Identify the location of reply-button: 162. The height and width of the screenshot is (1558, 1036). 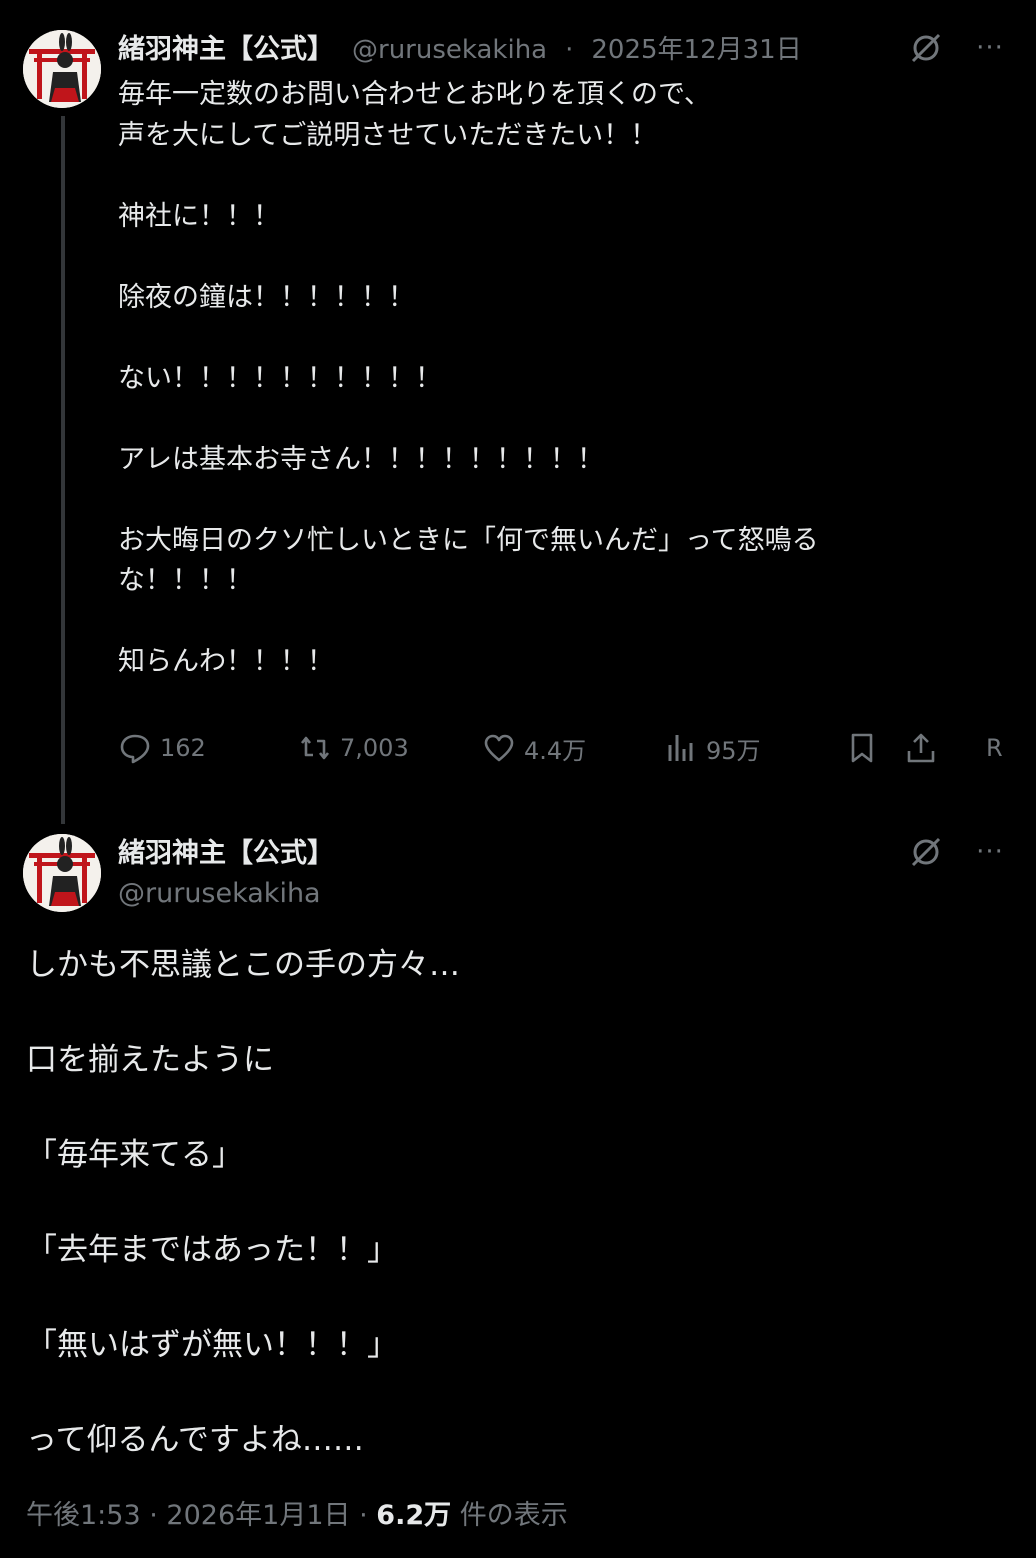
(162, 748).